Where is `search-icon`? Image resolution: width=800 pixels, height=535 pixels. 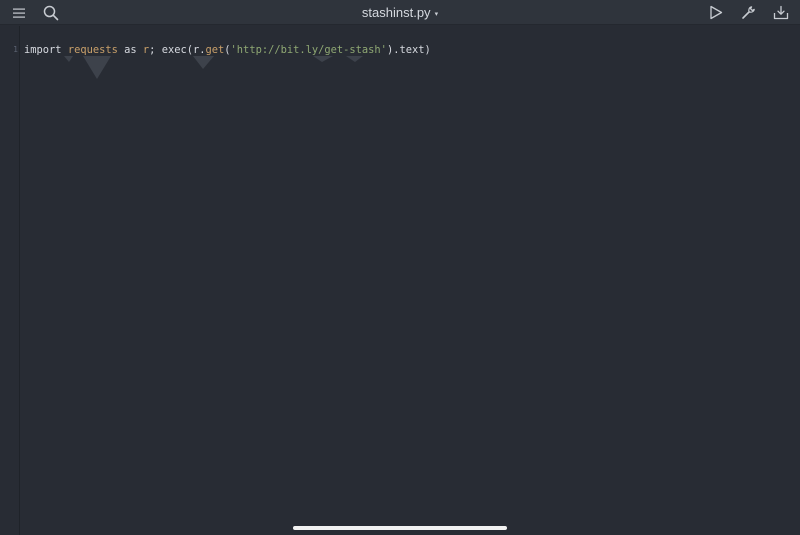 search-icon is located at coordinates (51, 12).